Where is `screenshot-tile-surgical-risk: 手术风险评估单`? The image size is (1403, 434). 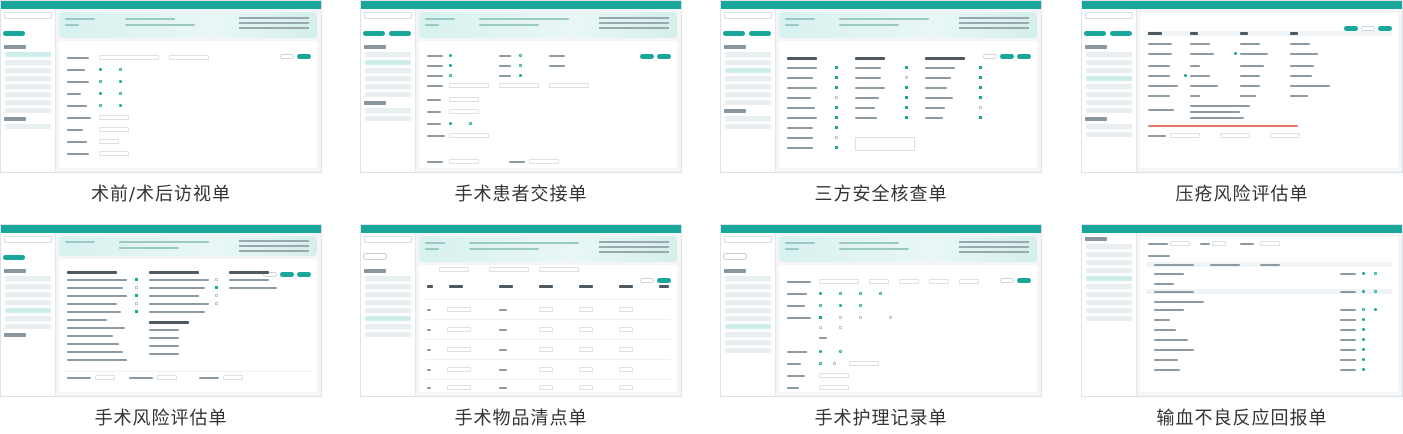 screenshot-tile-surgical-risk: 手术风险评估单 is located at coordinates (161, 329).